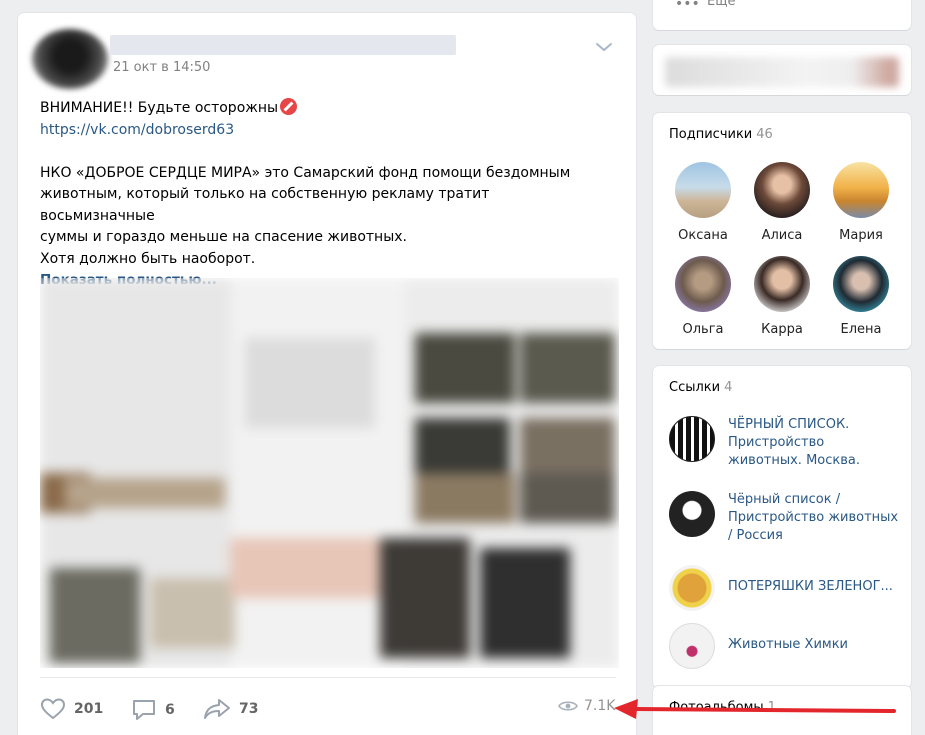  What do you see at coordinates (53, 709) in the screenshot?
I see `heart-icon` at bounding box center [53, 709].